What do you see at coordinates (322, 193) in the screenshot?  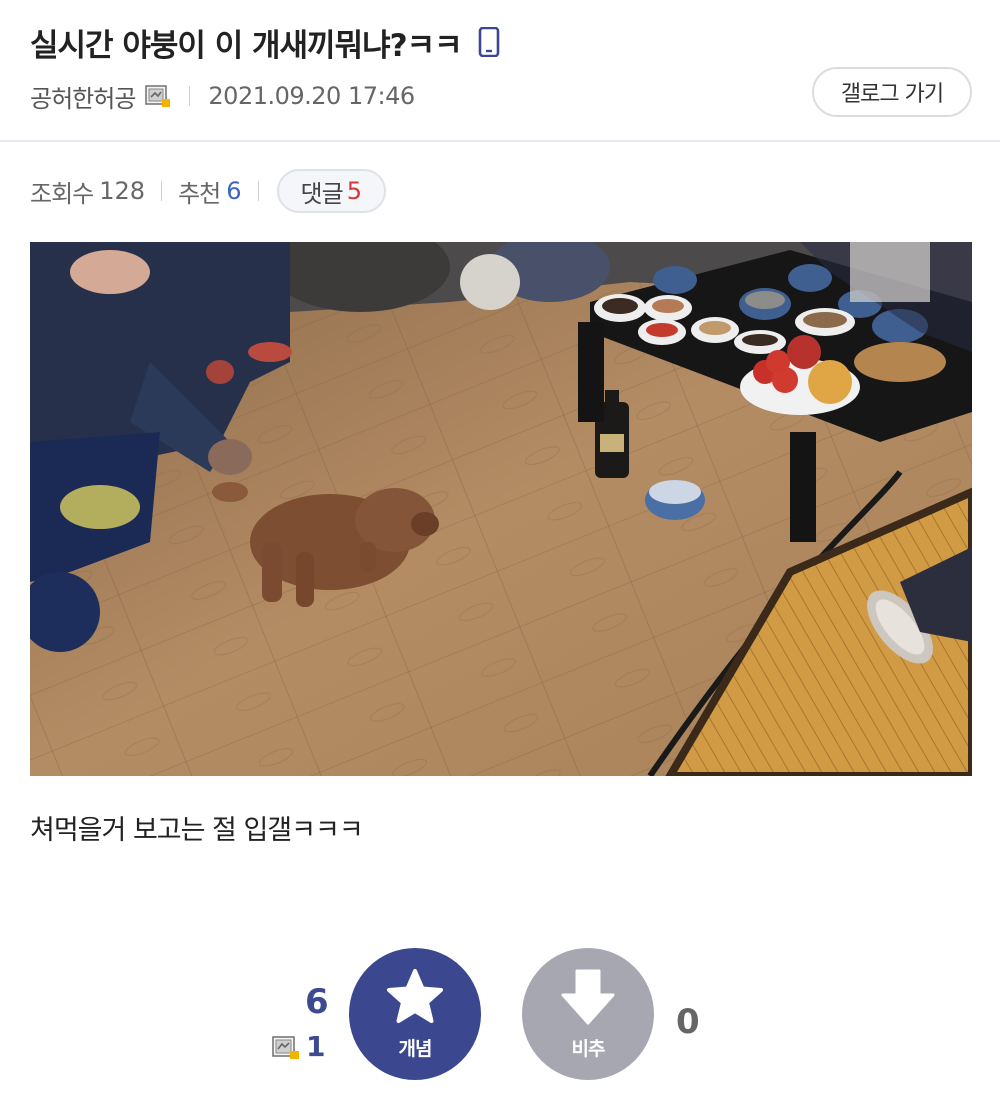 I see `comments-label: 댓글` at bounding box center [322, 193].